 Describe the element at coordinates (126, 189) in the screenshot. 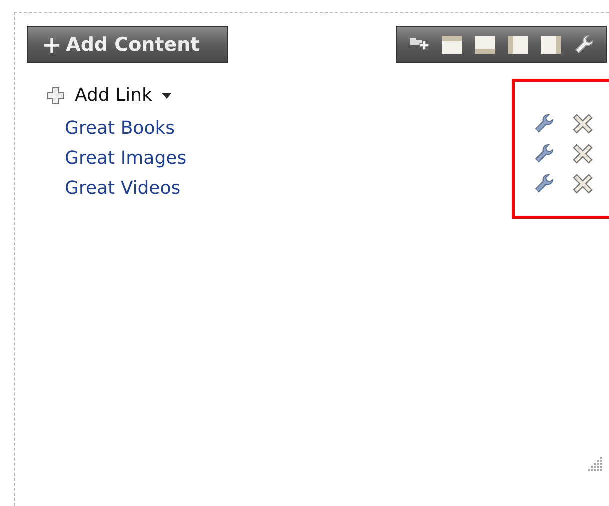

I see `link: Great Videos` at that location.